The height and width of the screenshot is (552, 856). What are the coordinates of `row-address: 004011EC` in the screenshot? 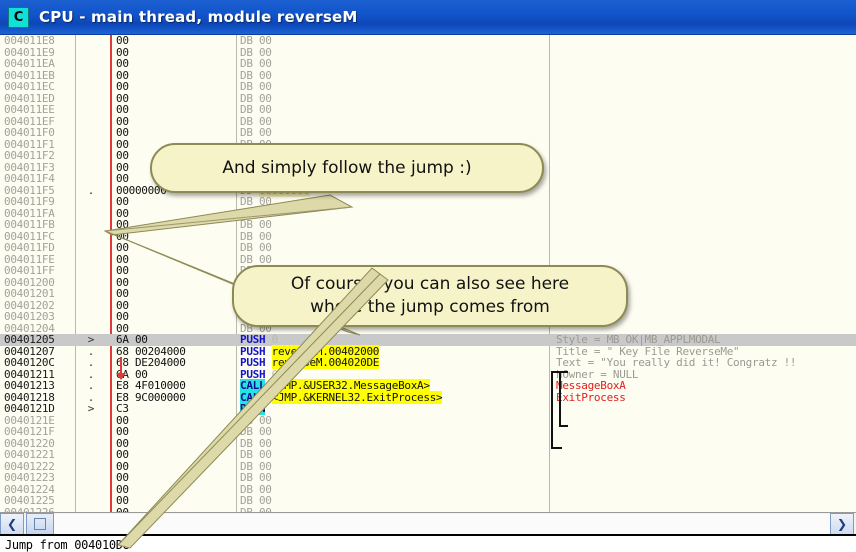 It's located at (29, 86).